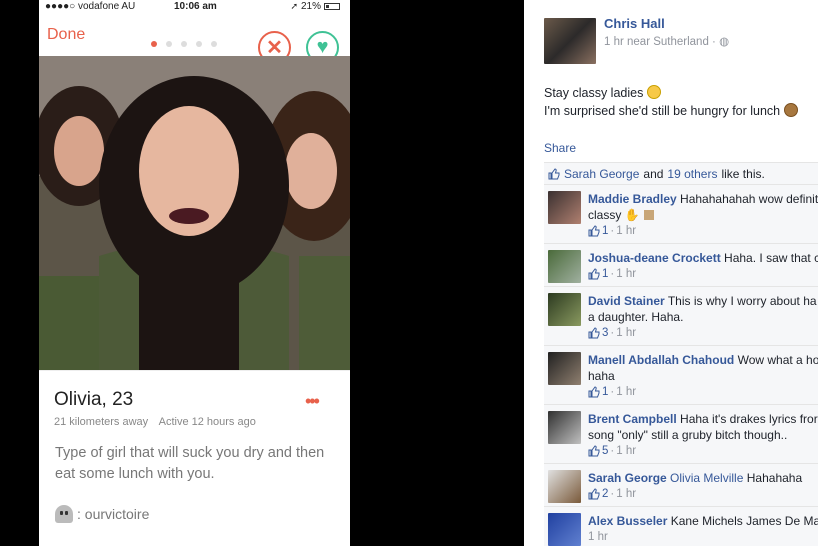  Describe the element at coordinates (90, 6) in the screenshot. I see `carrier-label: ●●●●○ vodafone AU` at that location.